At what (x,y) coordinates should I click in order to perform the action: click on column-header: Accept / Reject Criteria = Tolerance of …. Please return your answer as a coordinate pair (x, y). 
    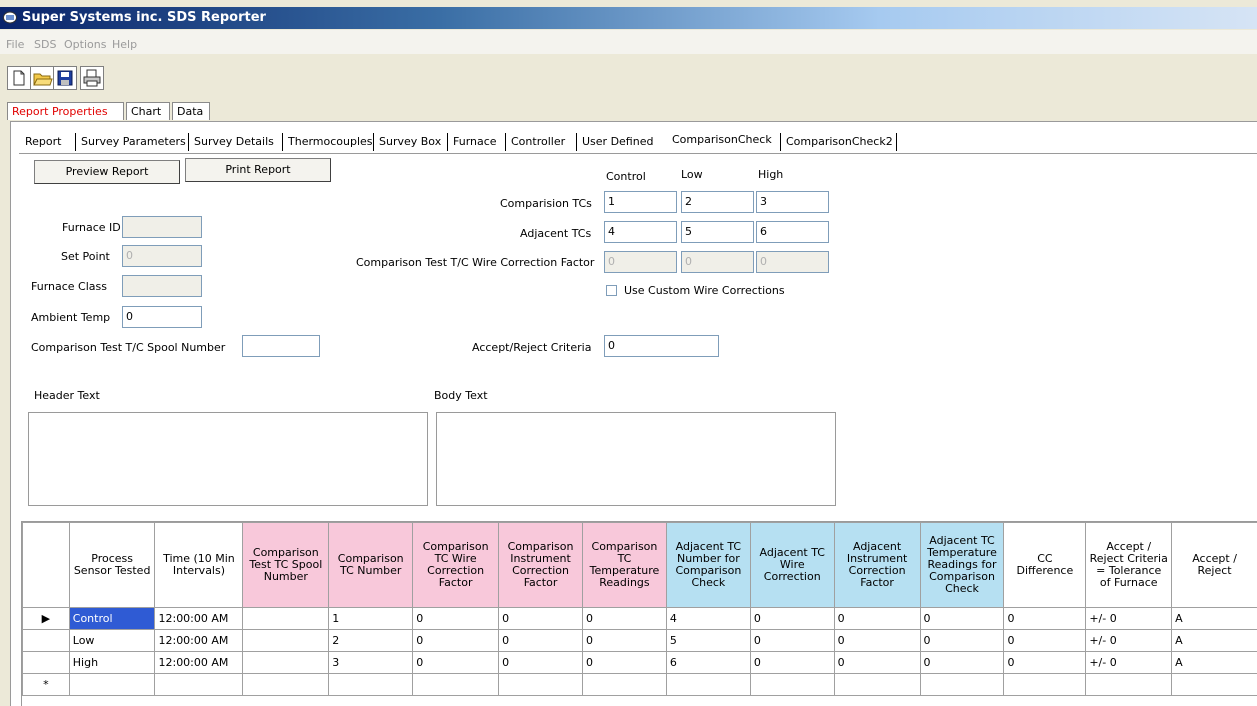
    Looking at the image, I should click on (1129, 565).